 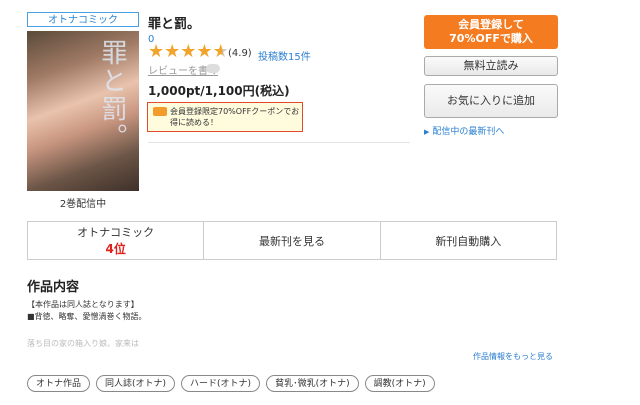 I want to click on description-line: ■背徳、略奪、愛憎渦巻く物語。, so click(x=87, y=316).